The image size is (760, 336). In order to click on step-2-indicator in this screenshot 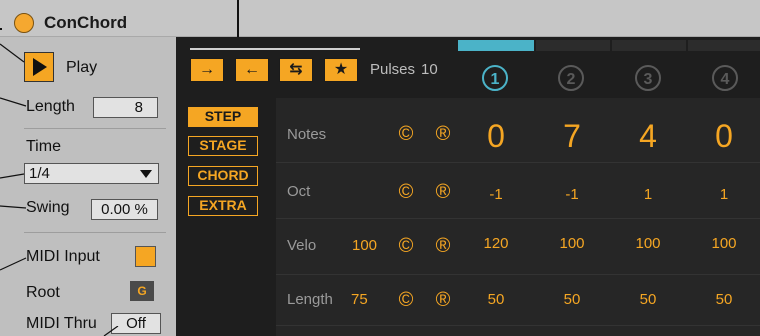, I will do `click(573, 45)`.